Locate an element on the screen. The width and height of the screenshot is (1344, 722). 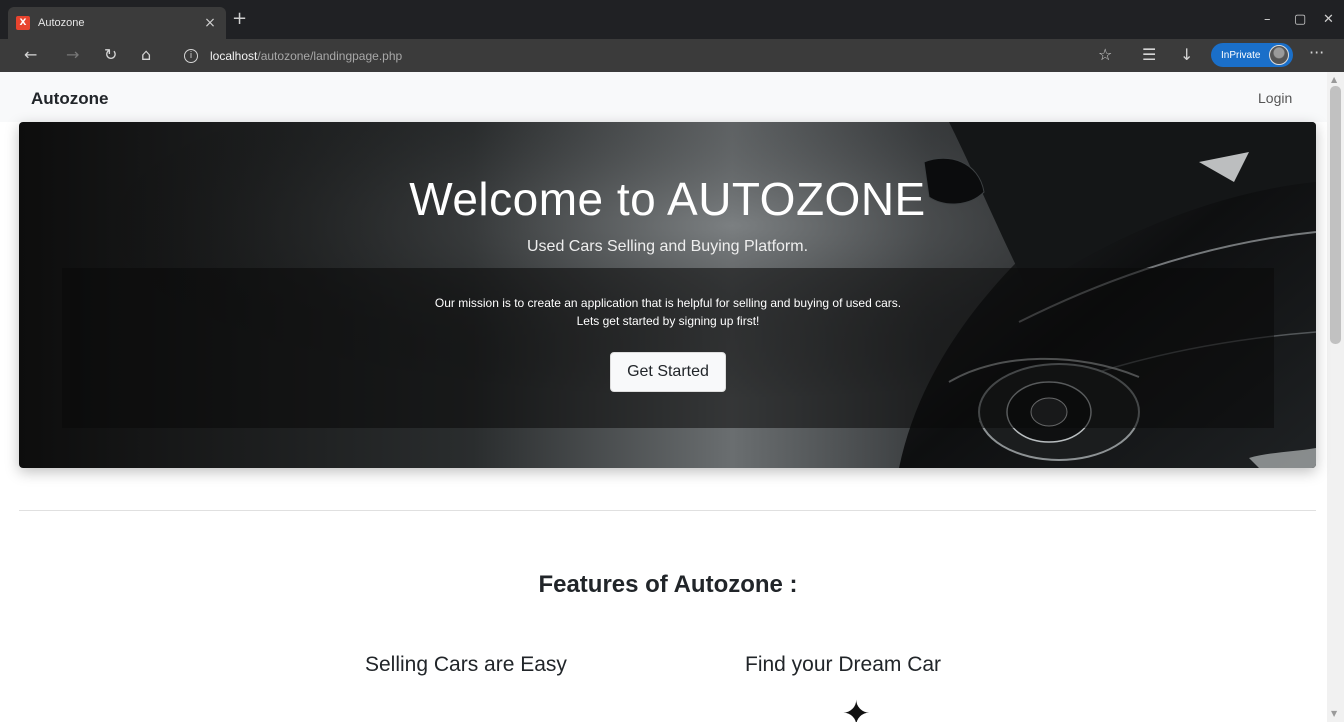
site-navbar: Autozone Login is located at coordinates (663, 97).